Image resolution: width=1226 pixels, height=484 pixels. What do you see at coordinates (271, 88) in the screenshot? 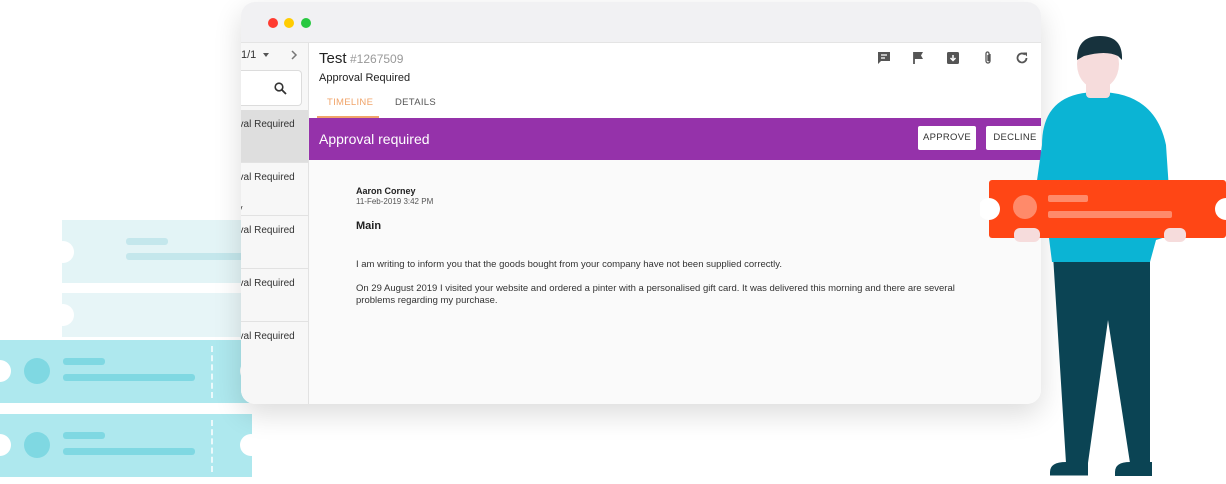
I see `search-input` at bounding box center [271, 88].